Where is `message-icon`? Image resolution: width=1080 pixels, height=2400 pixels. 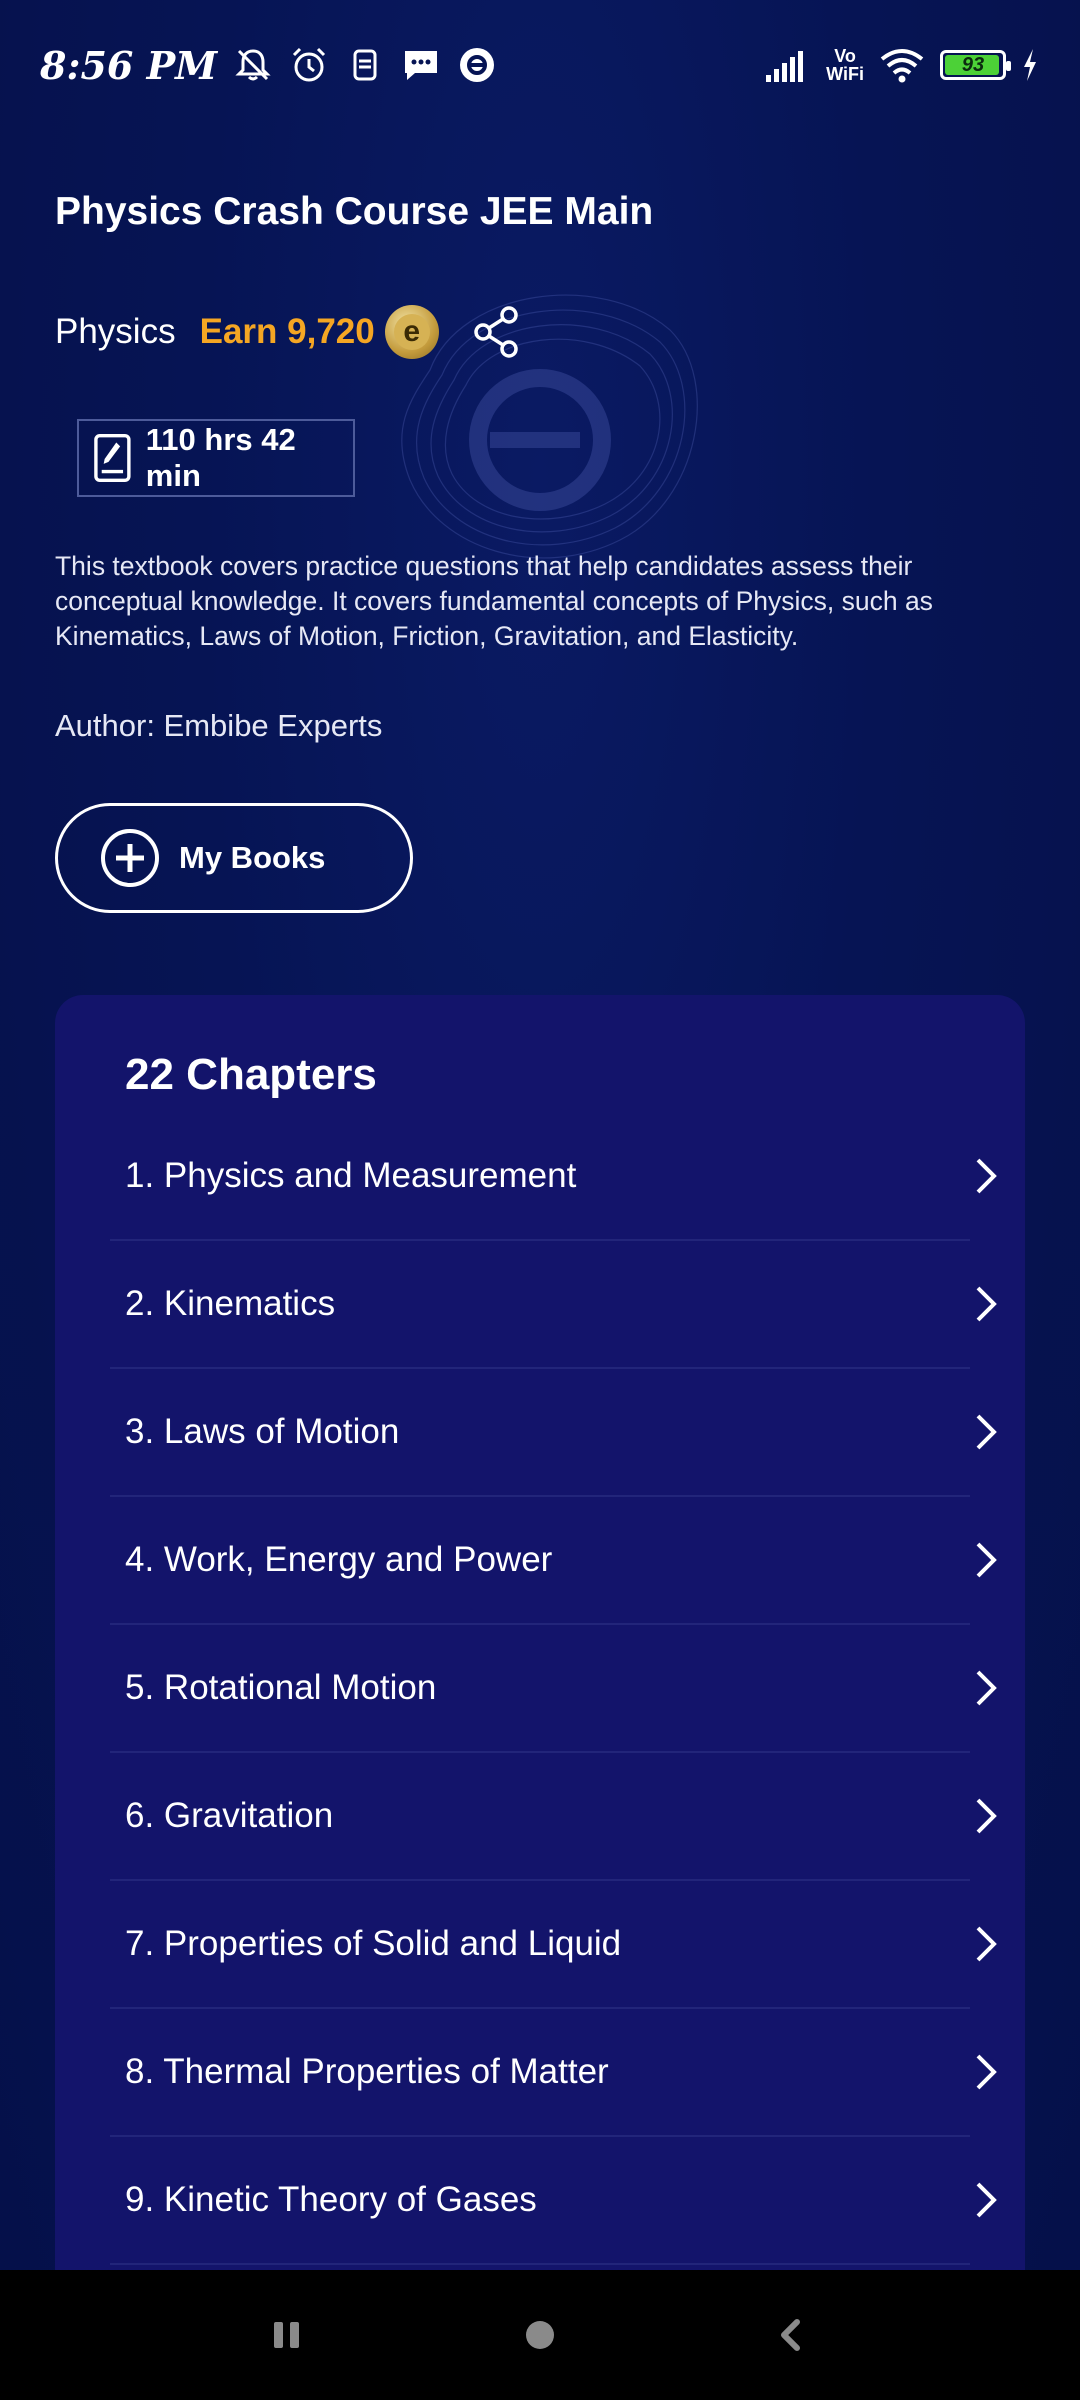 message-icon is located at coordinates (421, 65).